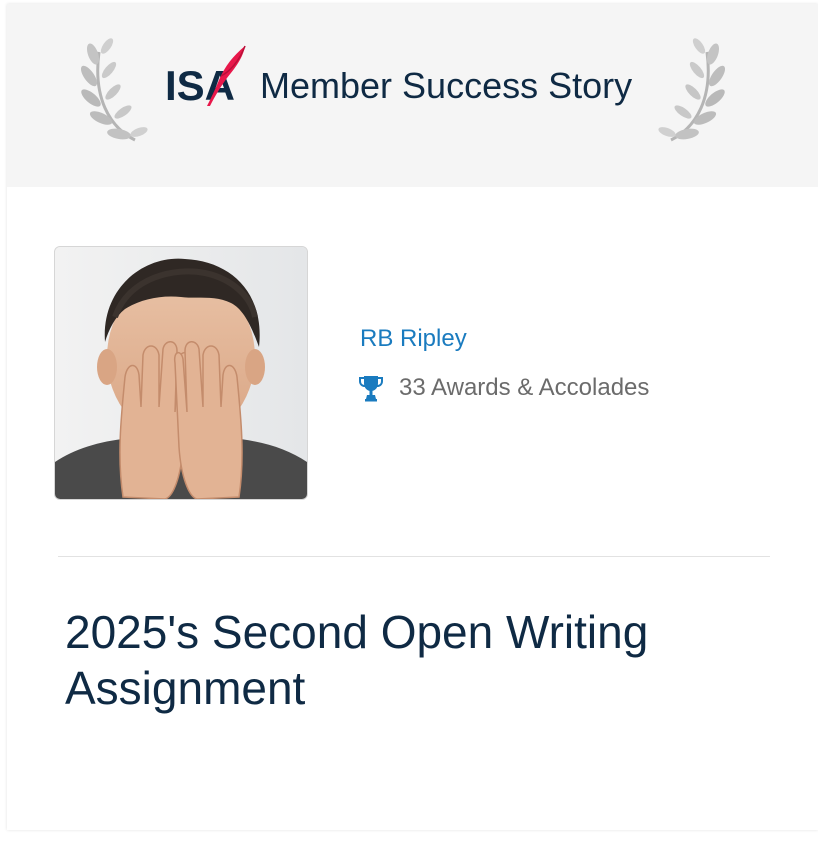  I want to click on svg-text: ISA, so click(200, 85).